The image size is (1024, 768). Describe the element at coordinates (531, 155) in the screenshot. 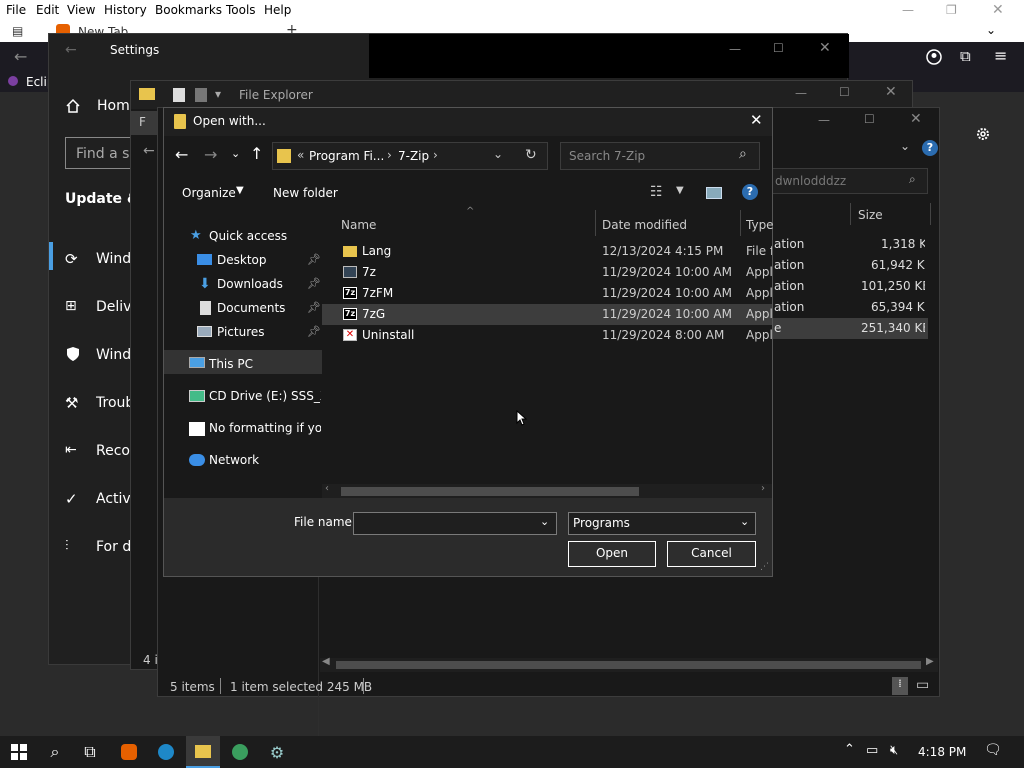

I see `refresh-icon: ↻` at that location.